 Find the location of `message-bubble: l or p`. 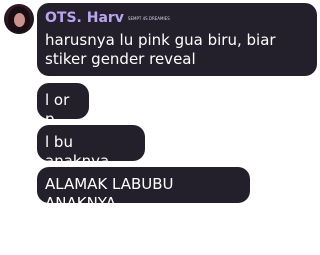

message-bubble: l or p is located at coordinates (63, 105).